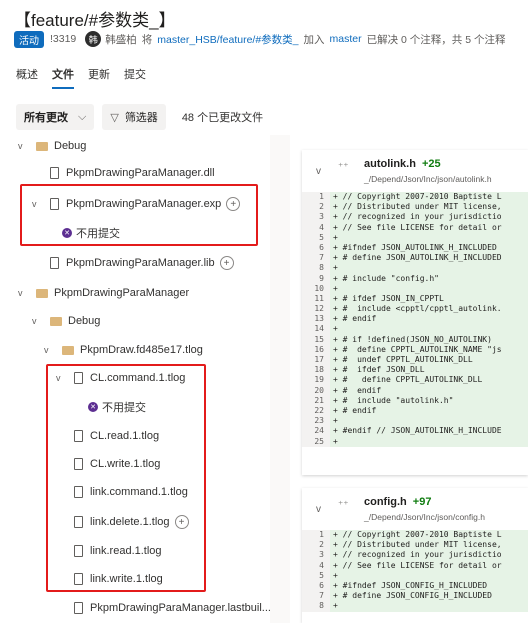  I want to click on code-text: + // Copyright 2007-2010 Baptiste L, so click(429, 197).